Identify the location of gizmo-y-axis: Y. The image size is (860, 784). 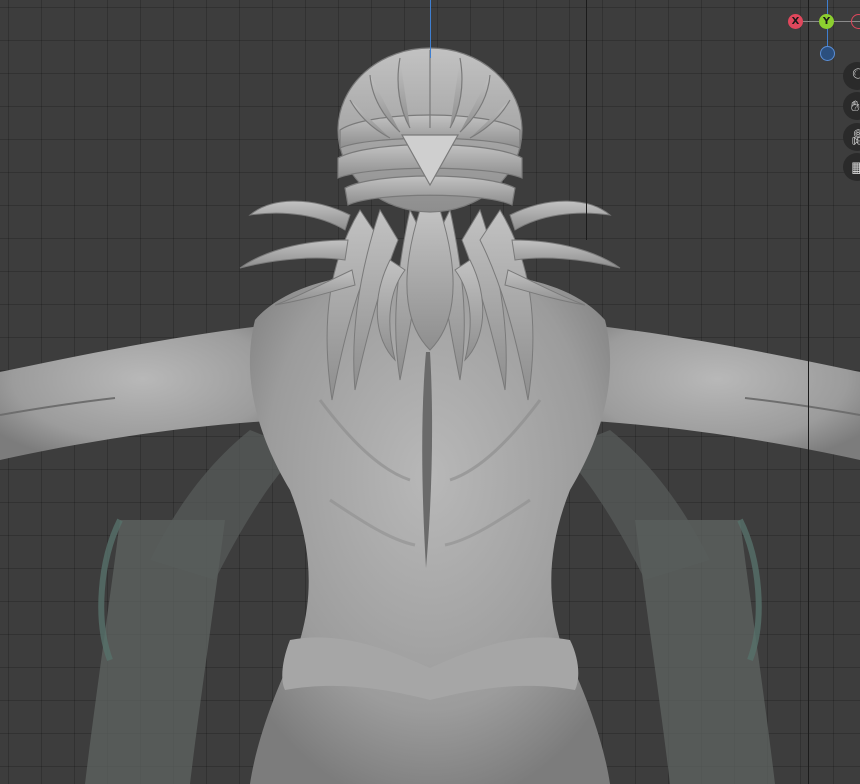
(826, 21).